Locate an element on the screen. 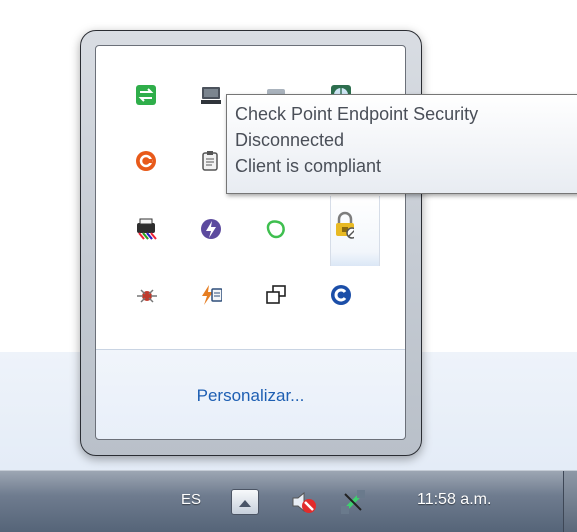 The image size is (577, 532). tooltip-status: Disconnected is located at coordinates (290, 140).